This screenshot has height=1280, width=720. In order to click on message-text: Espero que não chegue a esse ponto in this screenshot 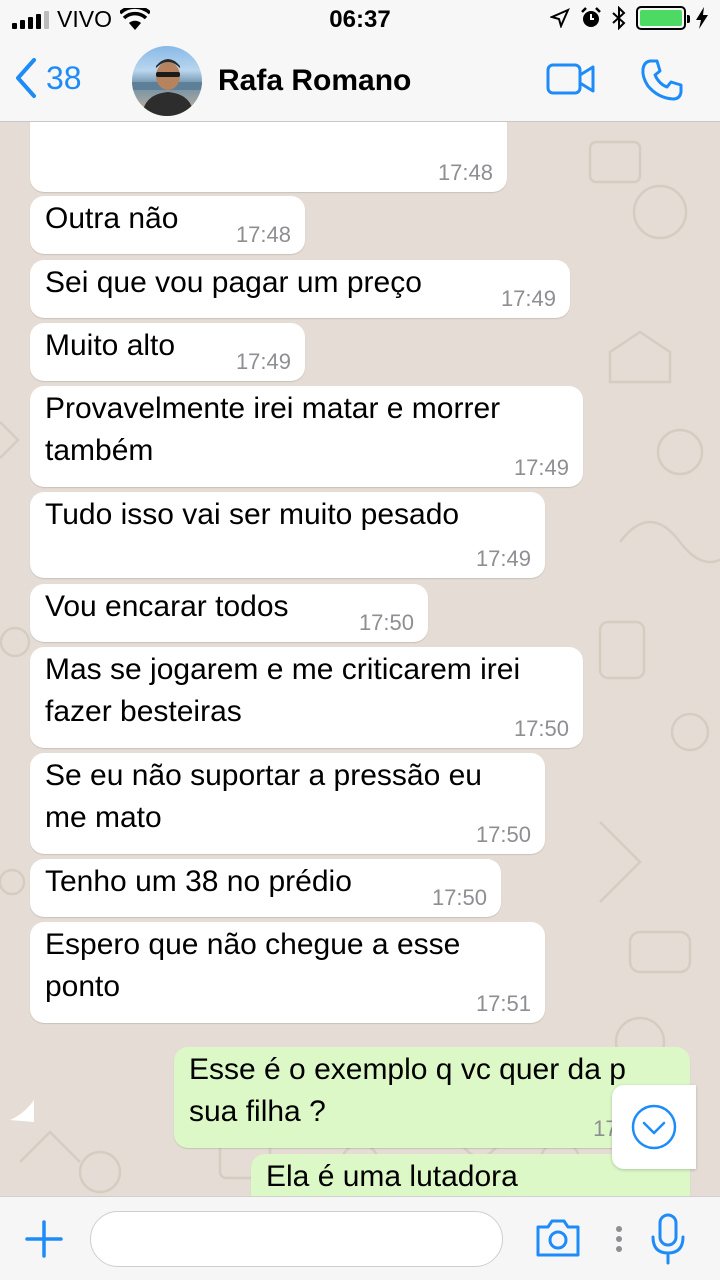, I will do `click(252, 966)`.